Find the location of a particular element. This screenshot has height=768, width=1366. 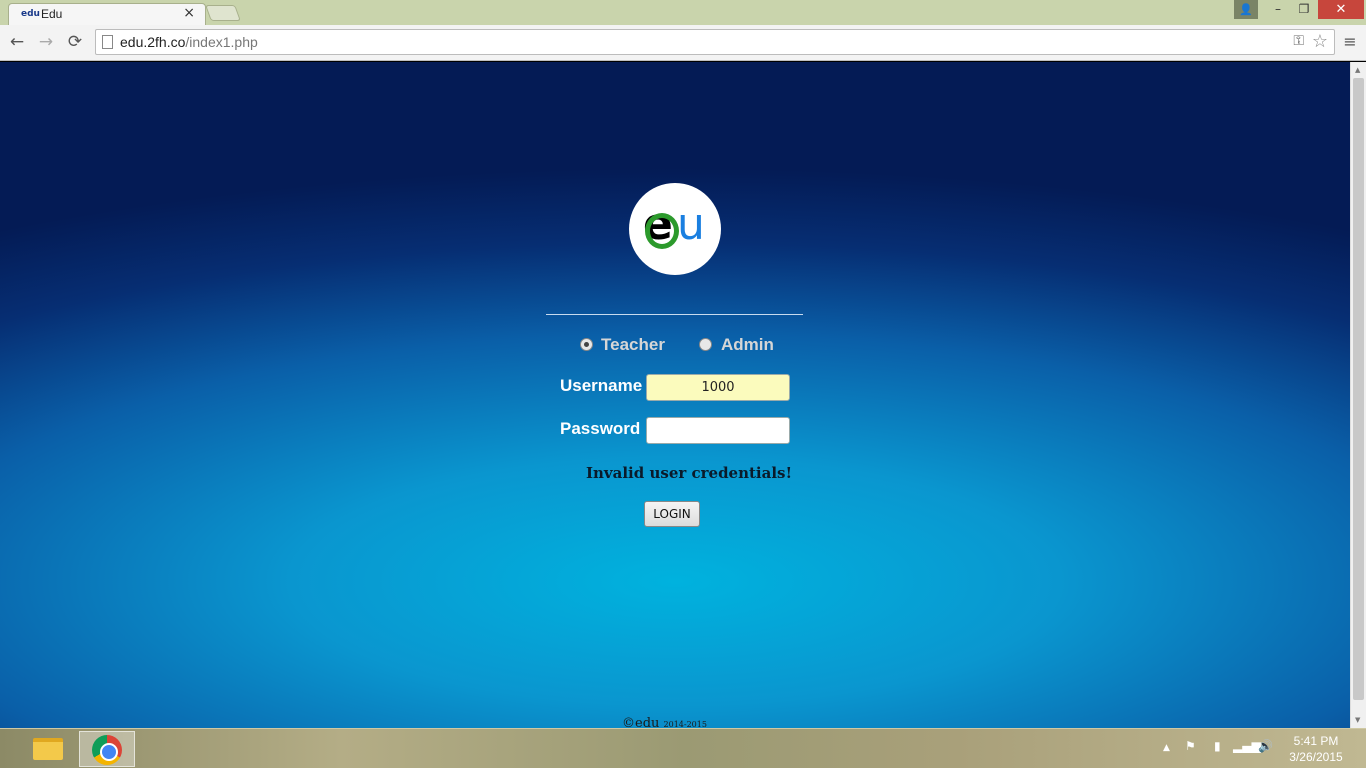

url-path: /index1.php is located at coordinates (221, 42).